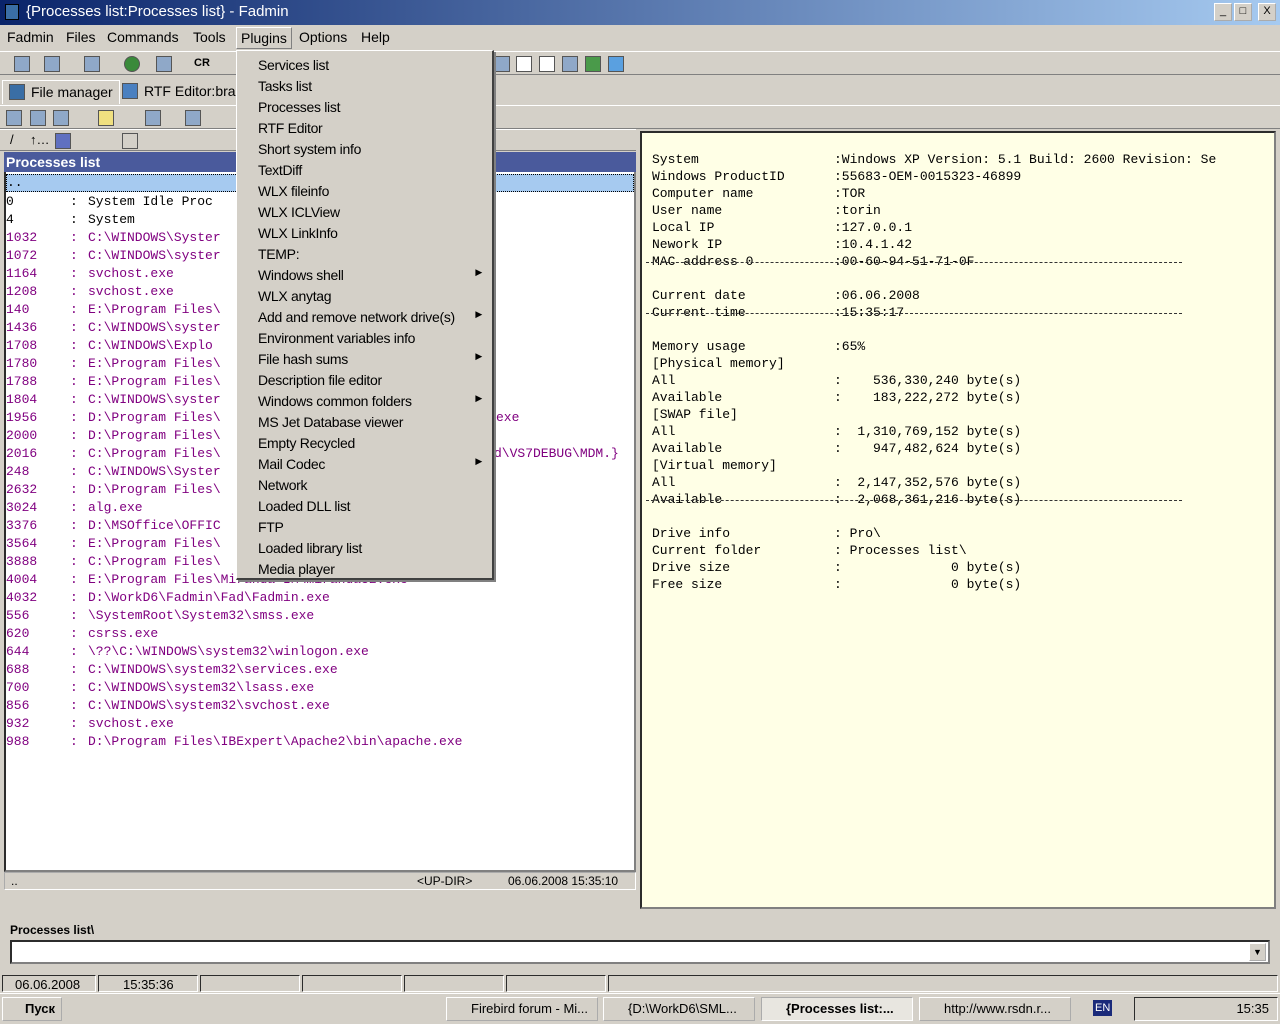 This screenshot has width=1280, height=1024. Describe the element at coordinates (365, 463) in the screenshot. I see `menu-item-mail-codec: Mail Codec ▶` at that location.